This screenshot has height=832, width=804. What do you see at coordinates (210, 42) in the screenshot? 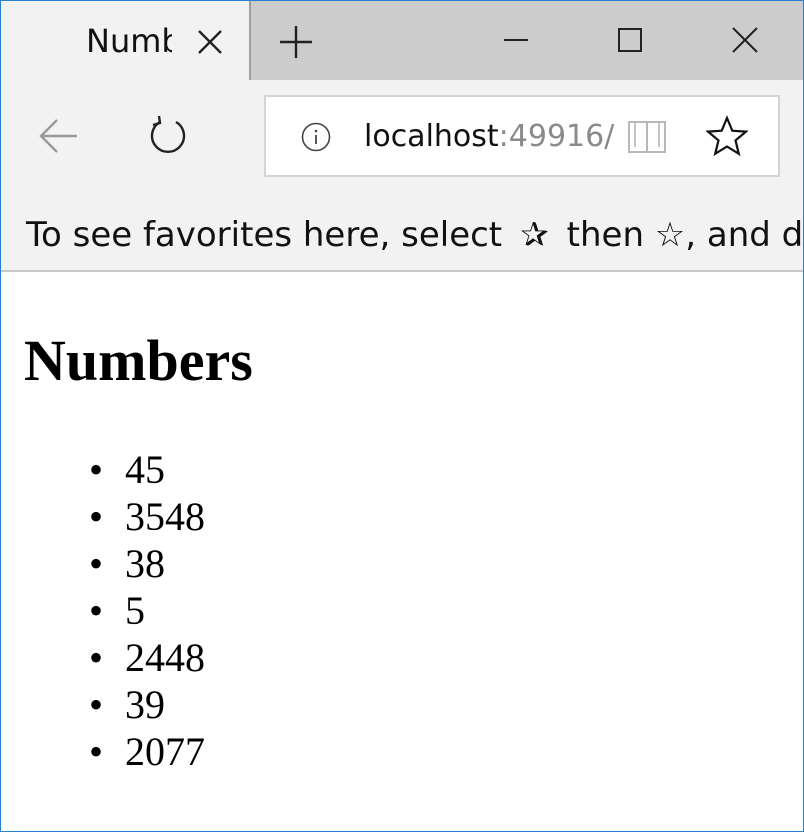
I see `close-icon` at bounding box center [210, 42].